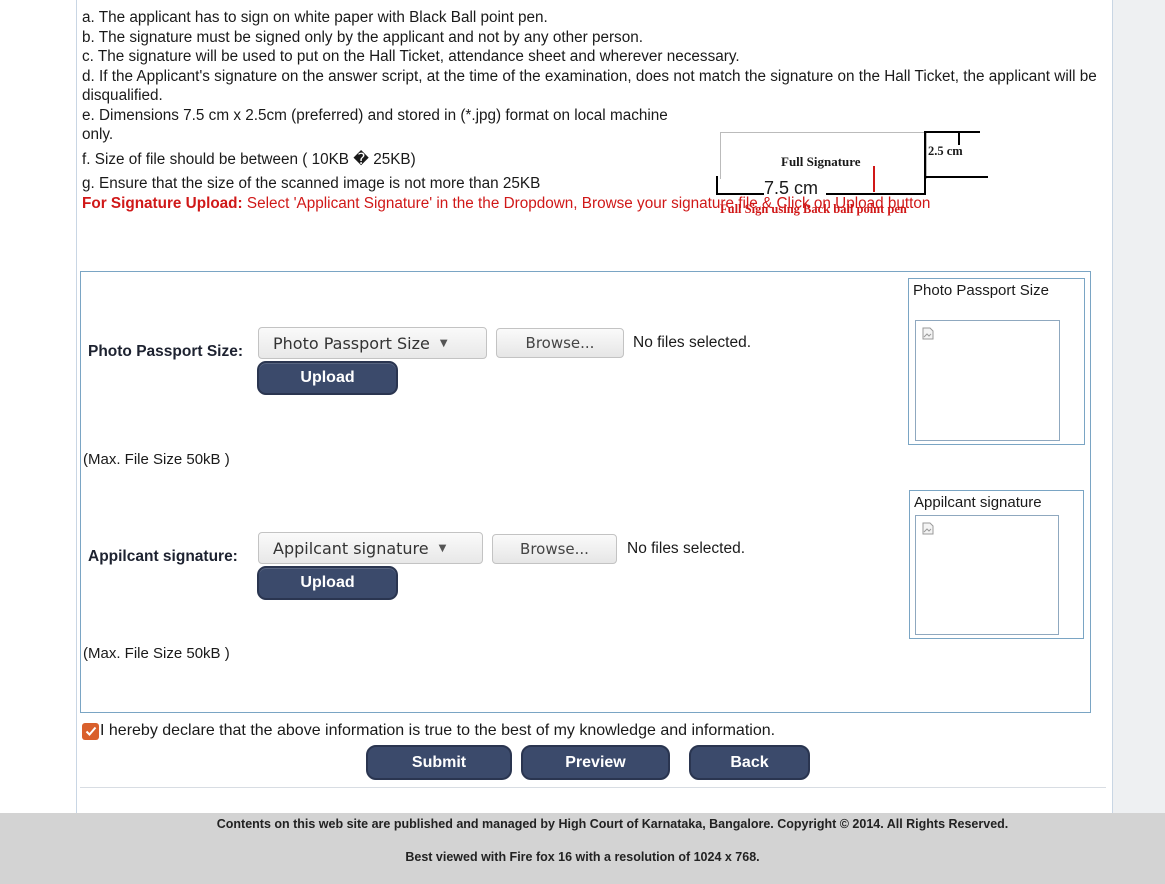 The height and width of the screenshot is (884, 1165). I want to click on height-dimension-bottom-line, so click(956, 177).